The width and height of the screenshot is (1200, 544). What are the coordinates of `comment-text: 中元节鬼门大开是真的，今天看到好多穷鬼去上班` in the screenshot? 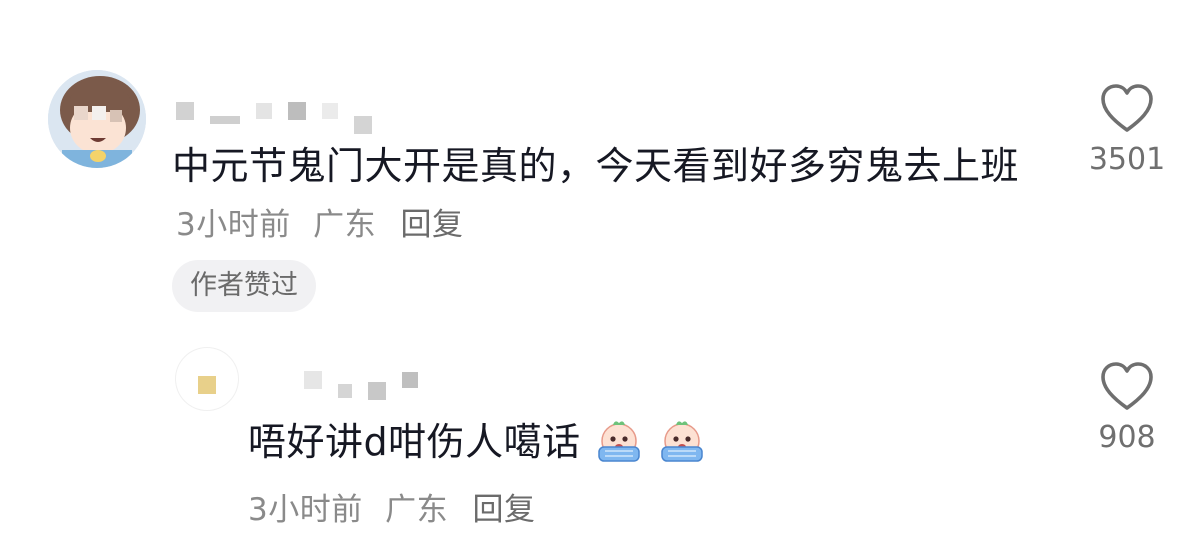 It's located at (596, 166).